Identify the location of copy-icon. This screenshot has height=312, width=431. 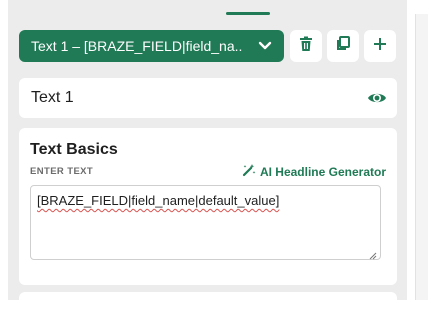
(343, 46).